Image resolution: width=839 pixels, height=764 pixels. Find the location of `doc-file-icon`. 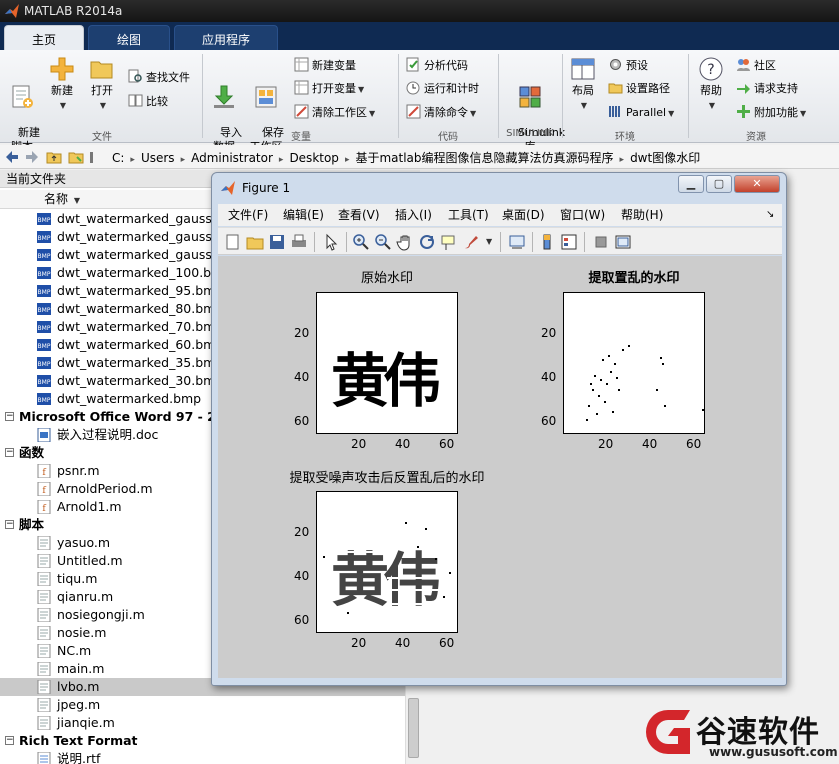

doc-file-icon is located at coordinates (44, 435).